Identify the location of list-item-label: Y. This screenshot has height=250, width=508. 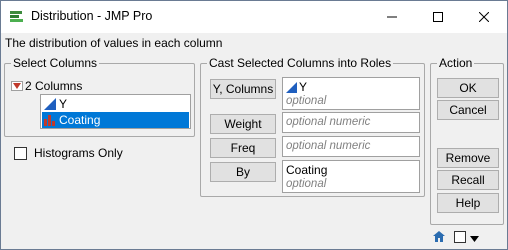
(63, 104).